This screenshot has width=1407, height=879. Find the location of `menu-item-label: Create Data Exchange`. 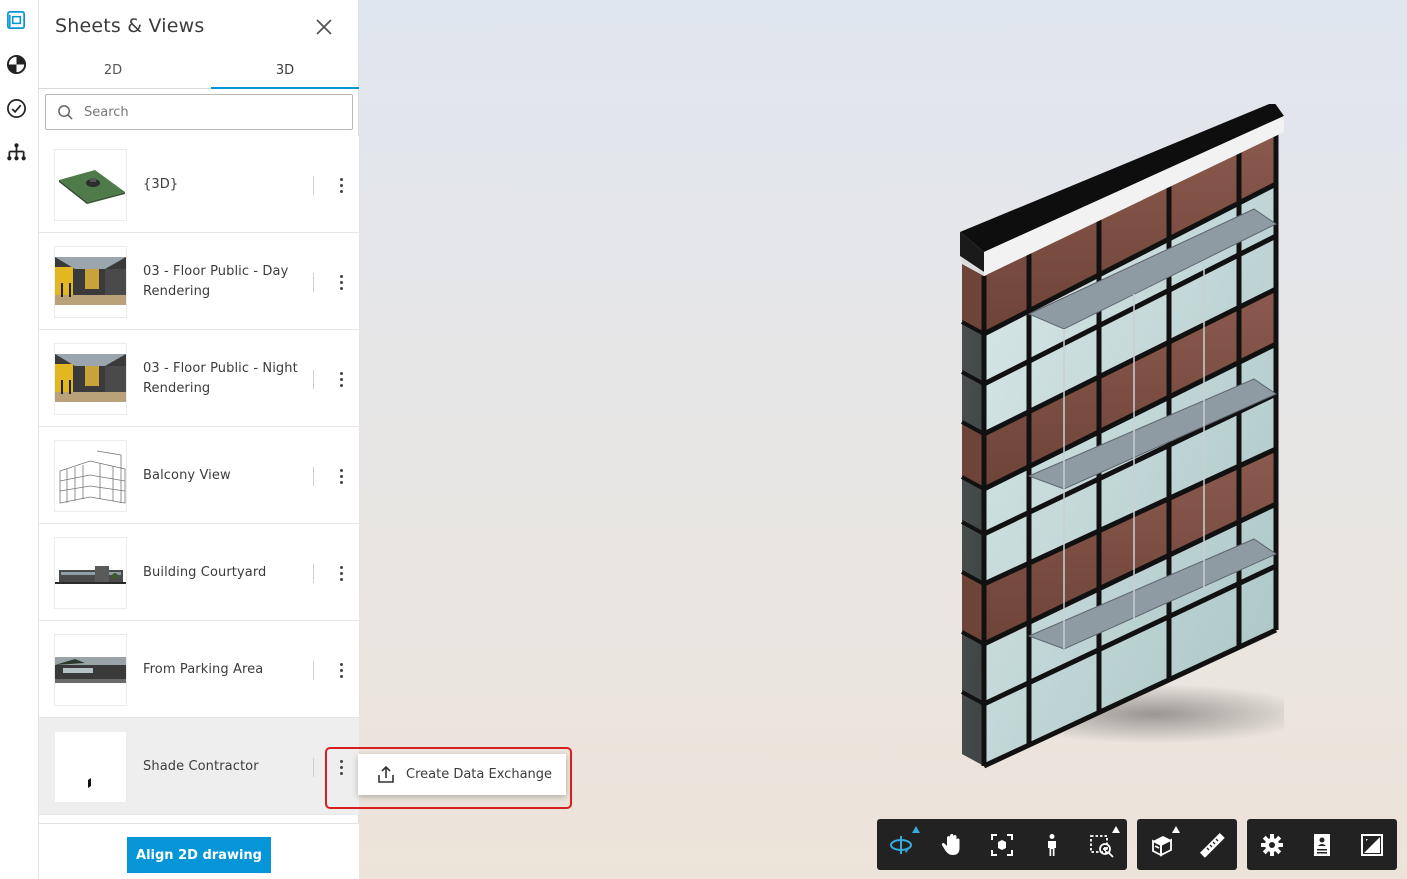

menu-item-label: Create Data Exchange is located at coordinates (479, 774).